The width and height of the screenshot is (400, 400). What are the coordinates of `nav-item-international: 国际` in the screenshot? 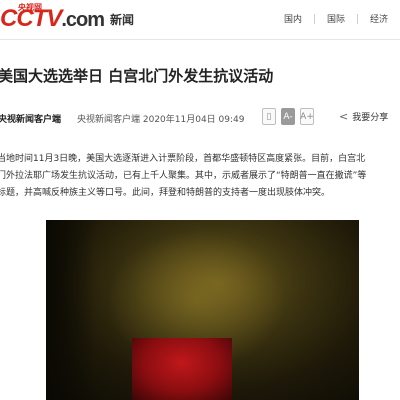 It's located at (336, 18).